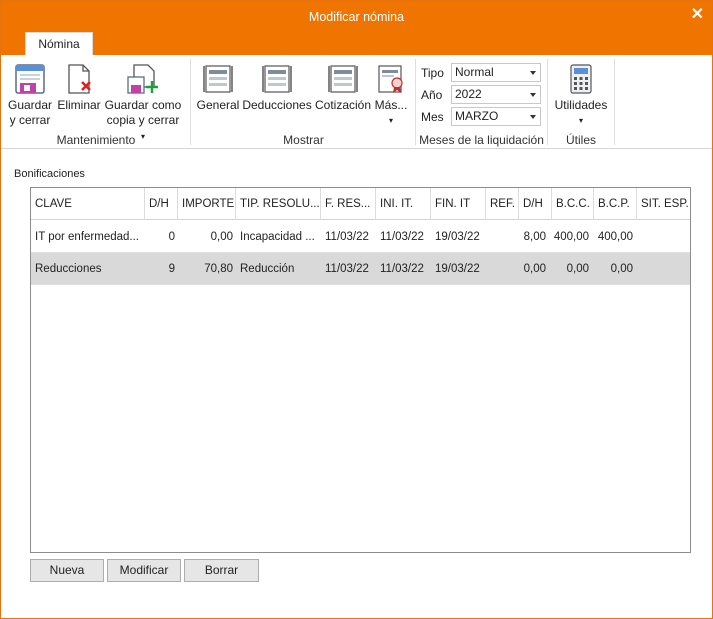 The image size is (713, 619). What do you see at coordinates (581, 95) in the screenshot?
I see `utilidades-button: Utilidades ▾` at bounding box center [581, 95].